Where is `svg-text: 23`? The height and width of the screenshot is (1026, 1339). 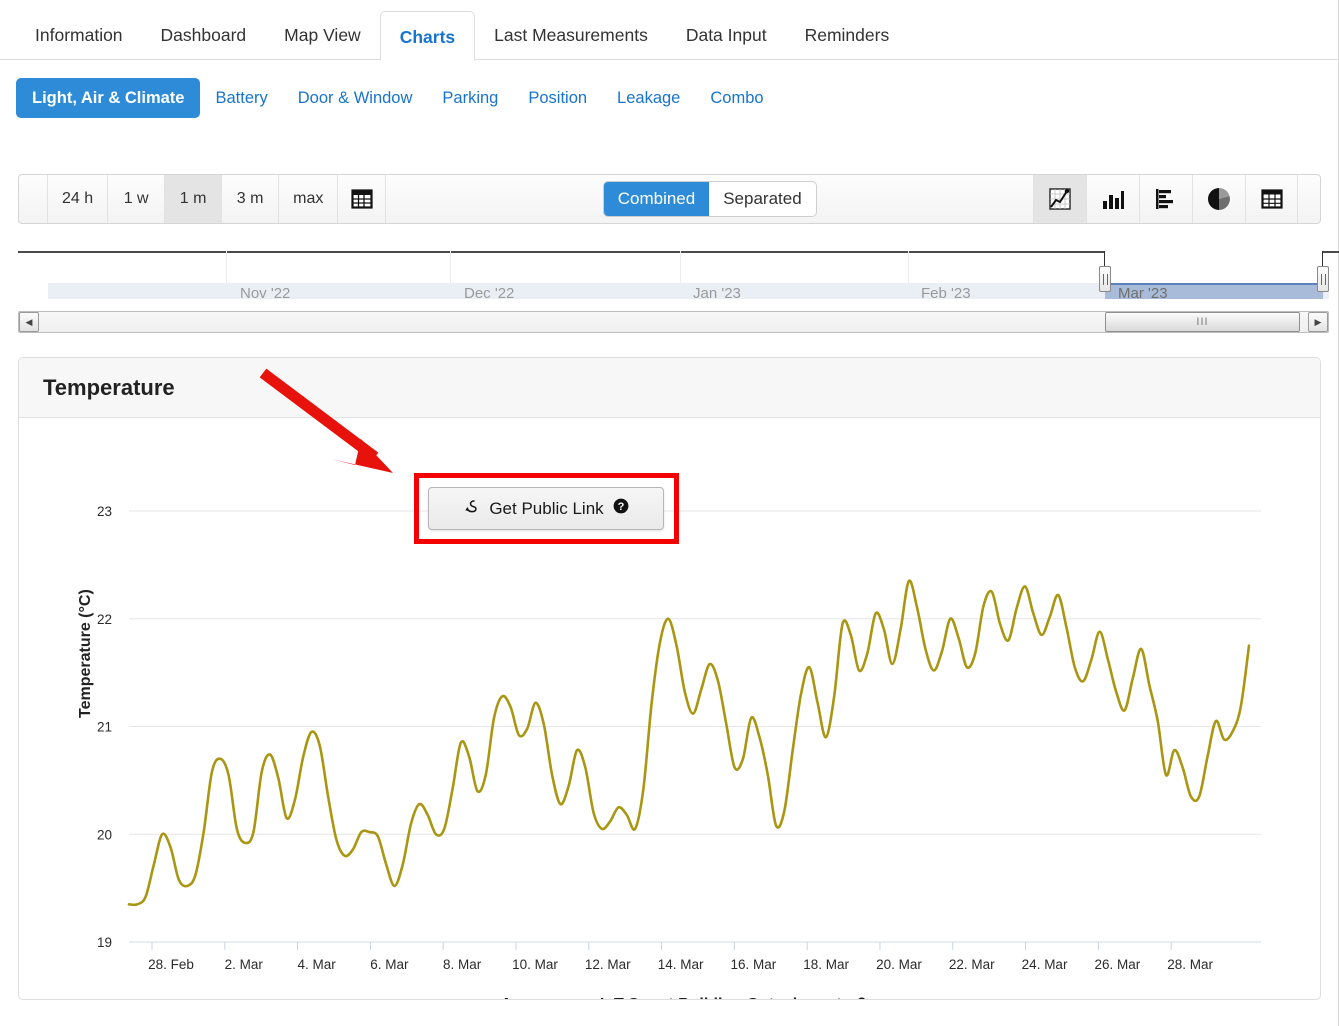 svg-text: 23 is located at coordinates (104, 511).